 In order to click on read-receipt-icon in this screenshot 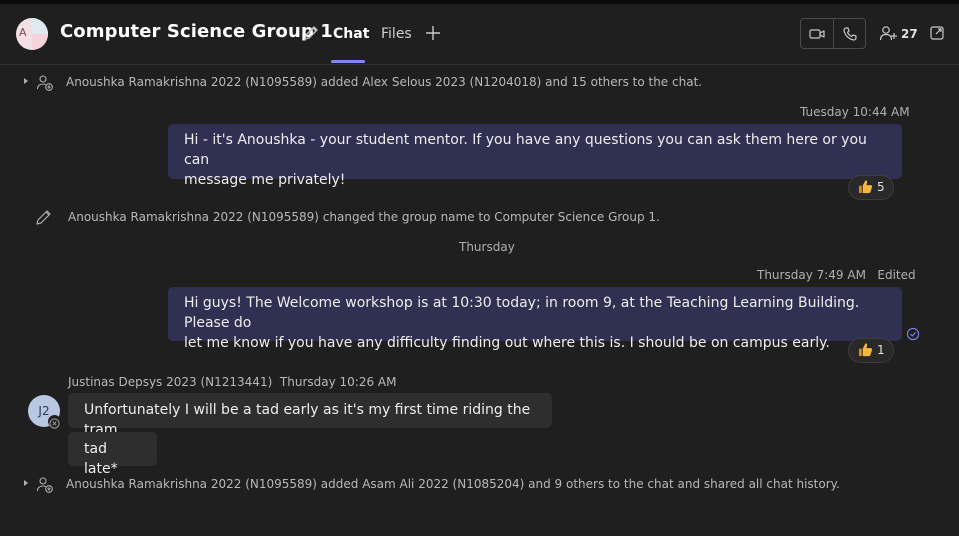, I will do `click(913, 334)`.